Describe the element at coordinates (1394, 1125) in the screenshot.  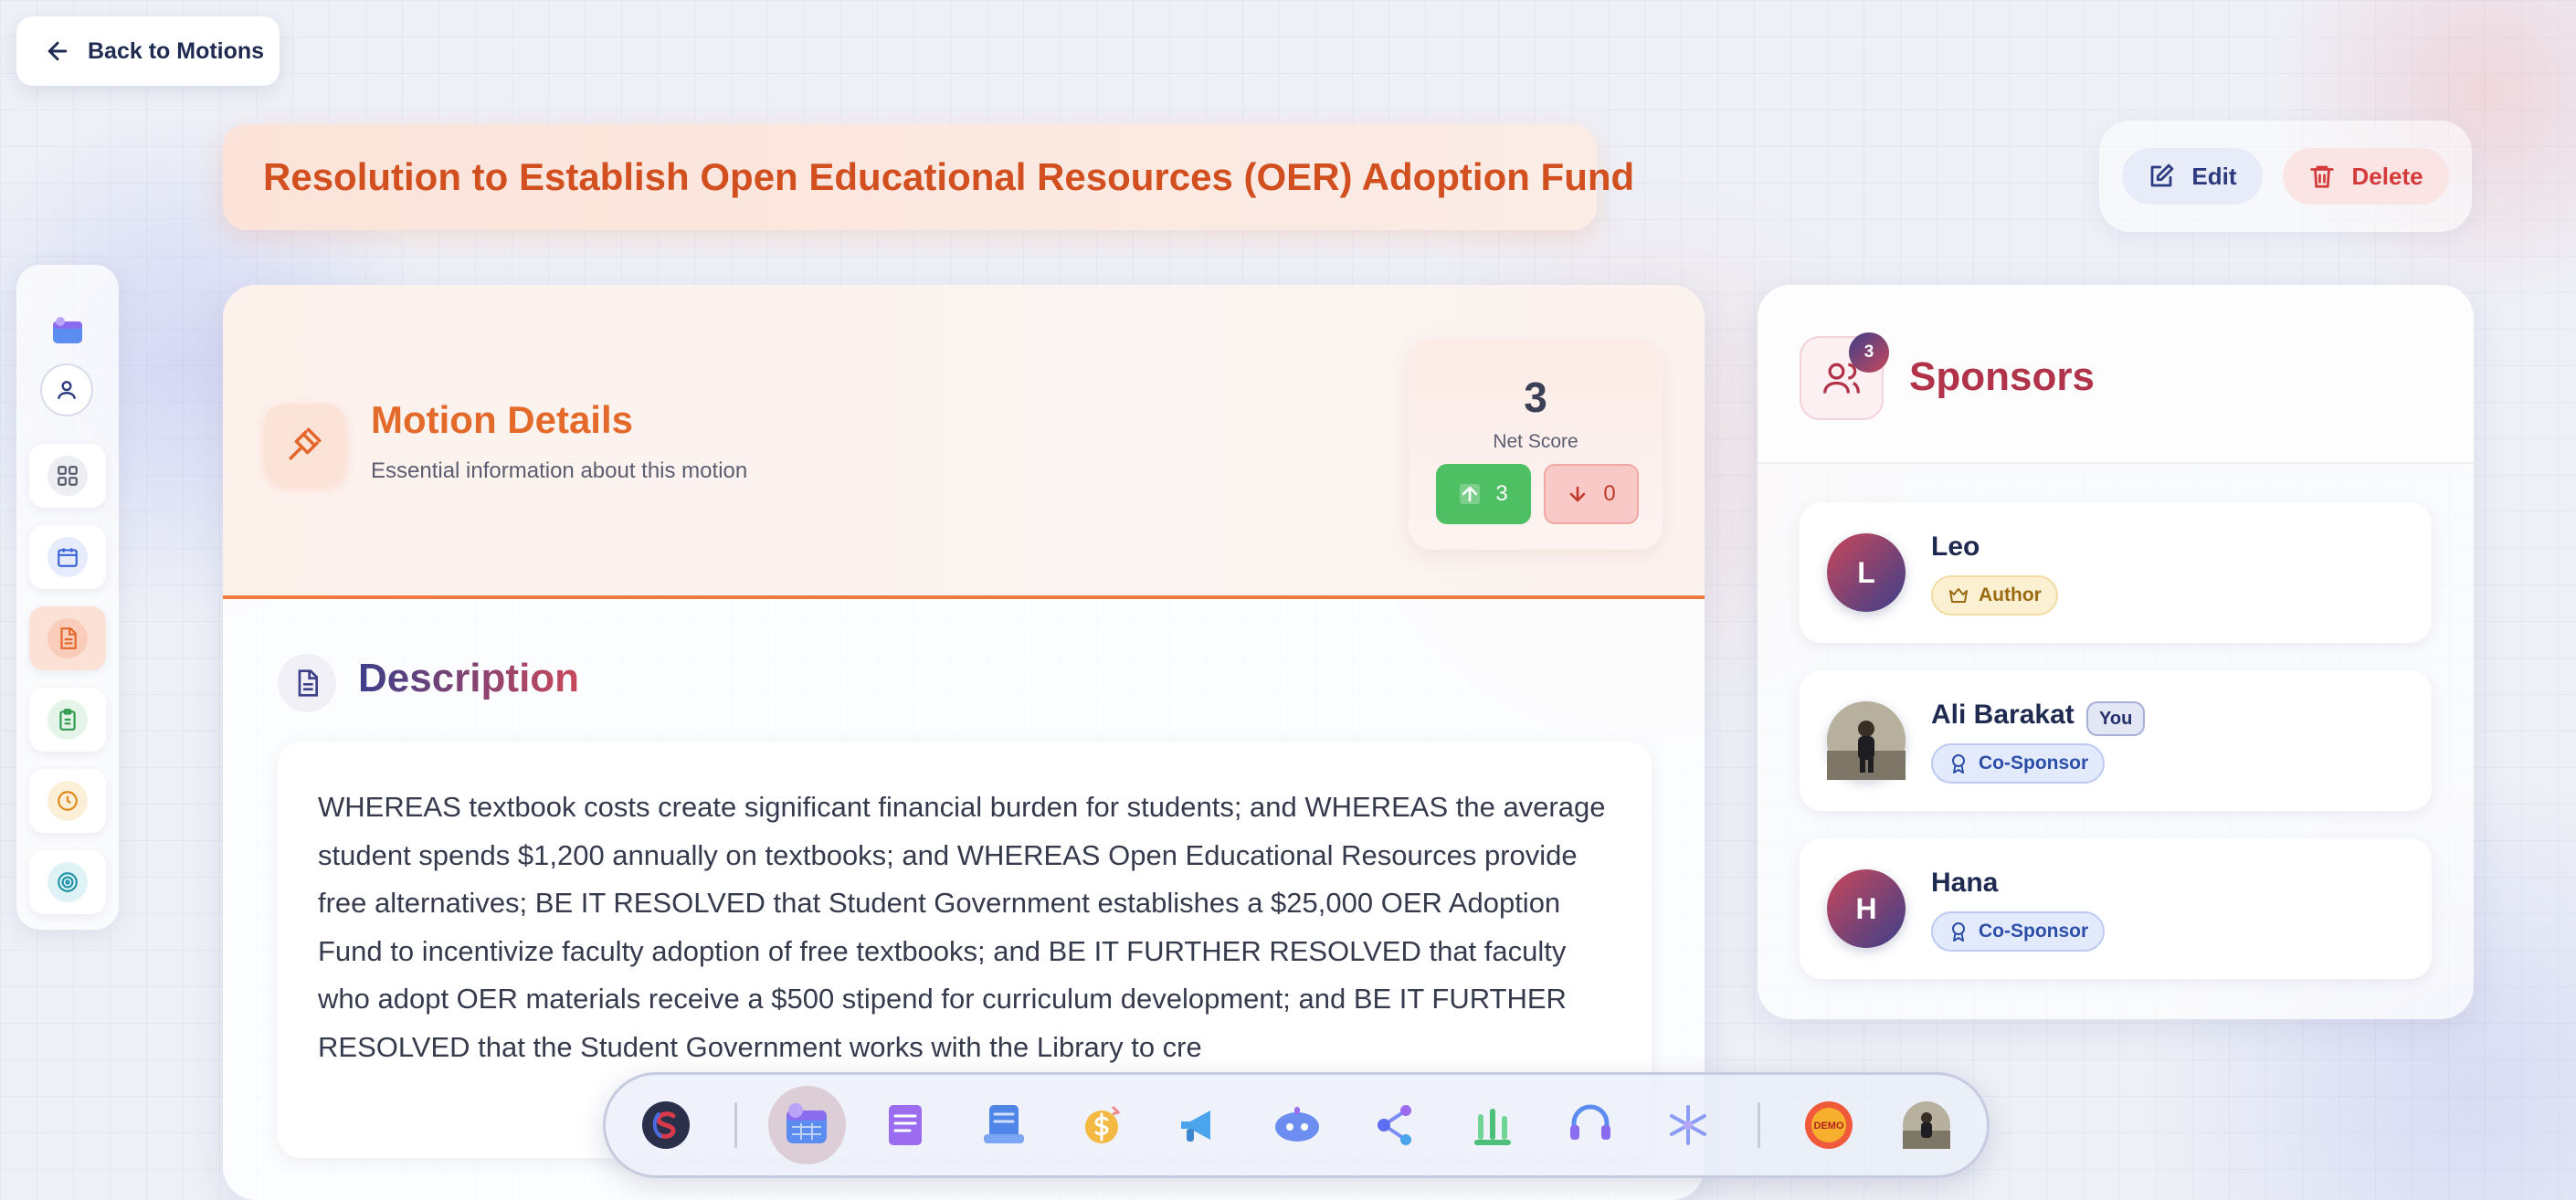
I see `network-app-icon` at that location.